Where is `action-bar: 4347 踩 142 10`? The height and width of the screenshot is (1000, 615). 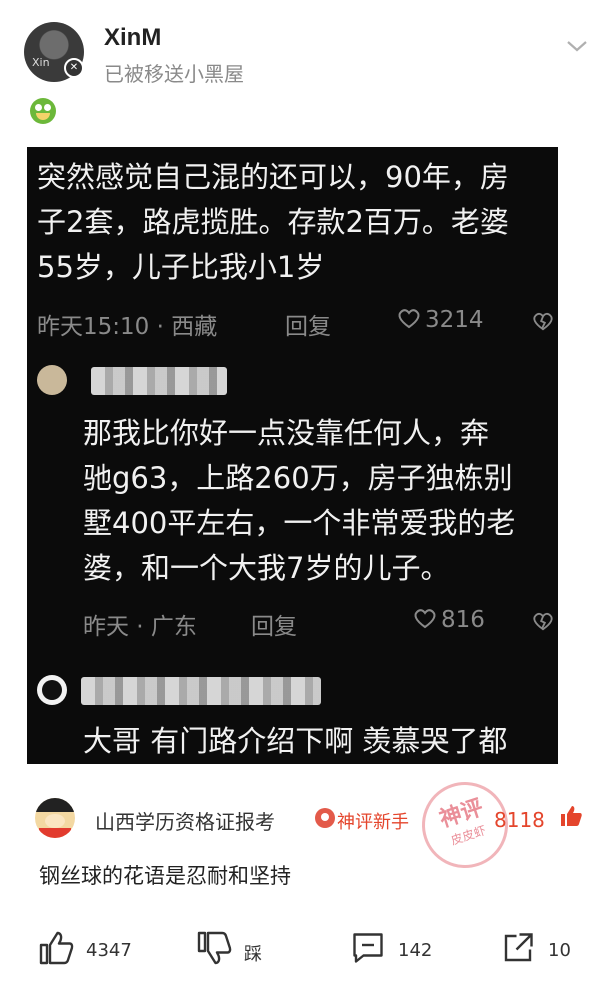
action-bar: 4347 踩 142 10 is located at coordinates (307, 950).